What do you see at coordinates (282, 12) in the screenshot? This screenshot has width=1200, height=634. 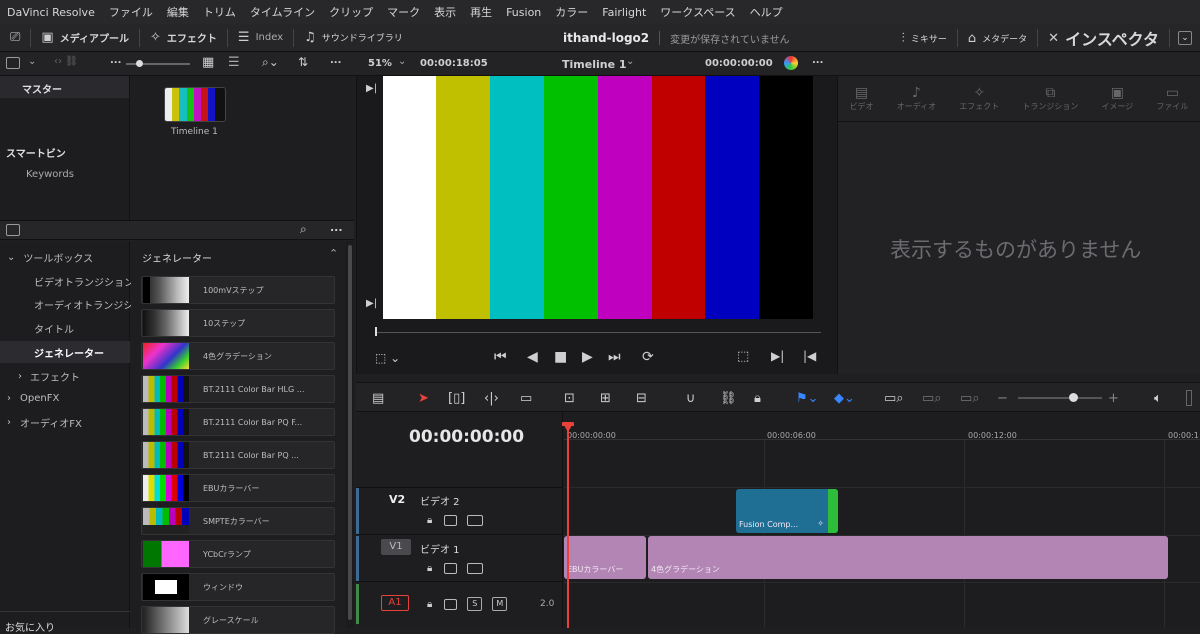 I see `menu-timeline: タイムライン` at bounding box center [282, 12].